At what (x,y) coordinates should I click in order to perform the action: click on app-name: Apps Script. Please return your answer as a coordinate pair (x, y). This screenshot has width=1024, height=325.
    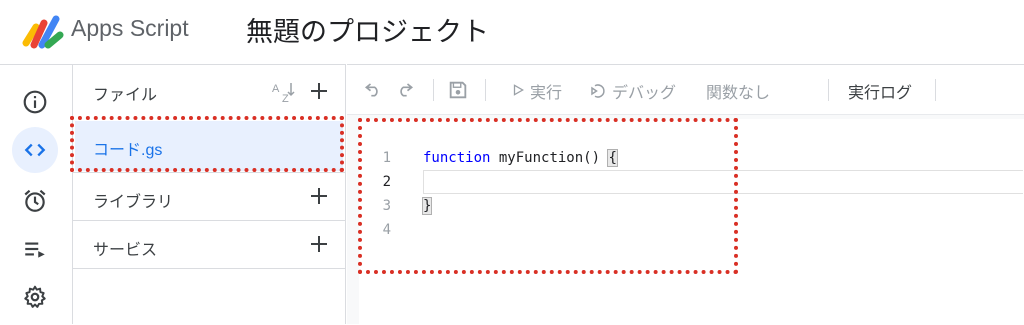
    Looking at the image, I should click on (130, 28).